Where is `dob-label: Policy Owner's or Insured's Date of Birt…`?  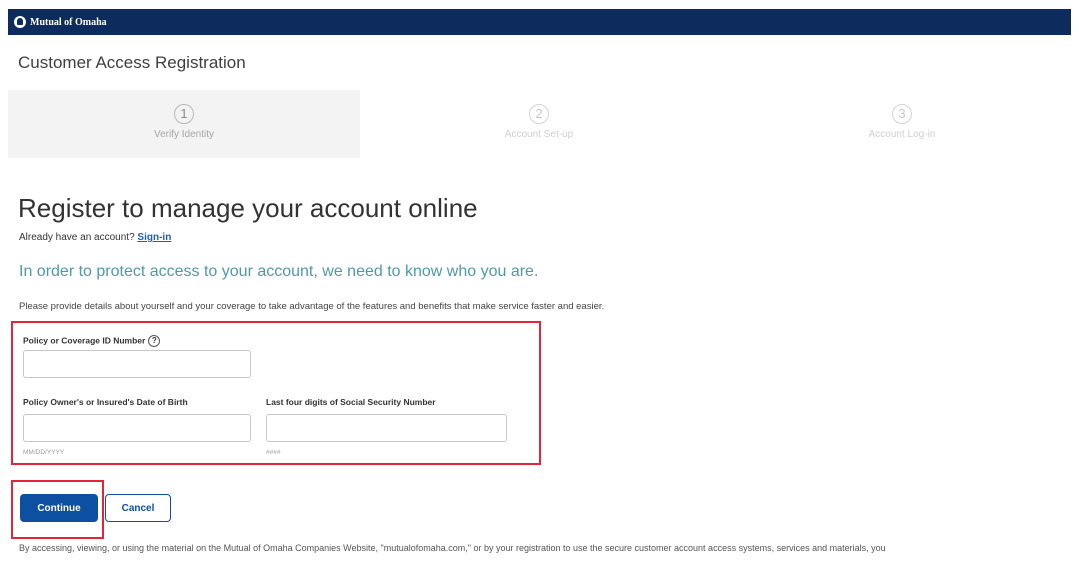
dob-label: Policy Owner's or Insured's Date of Birt… is located at coordinates (105, 402).